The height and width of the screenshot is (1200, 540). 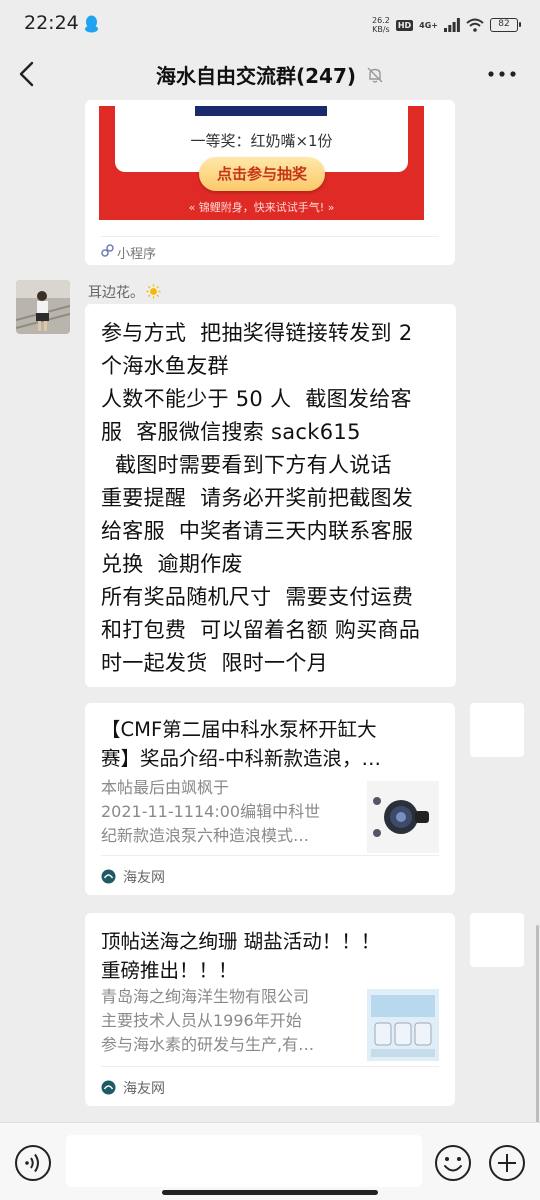 I want to click on message-line: 服 客服微信搜索 sack615, so click(x=231, y=432).